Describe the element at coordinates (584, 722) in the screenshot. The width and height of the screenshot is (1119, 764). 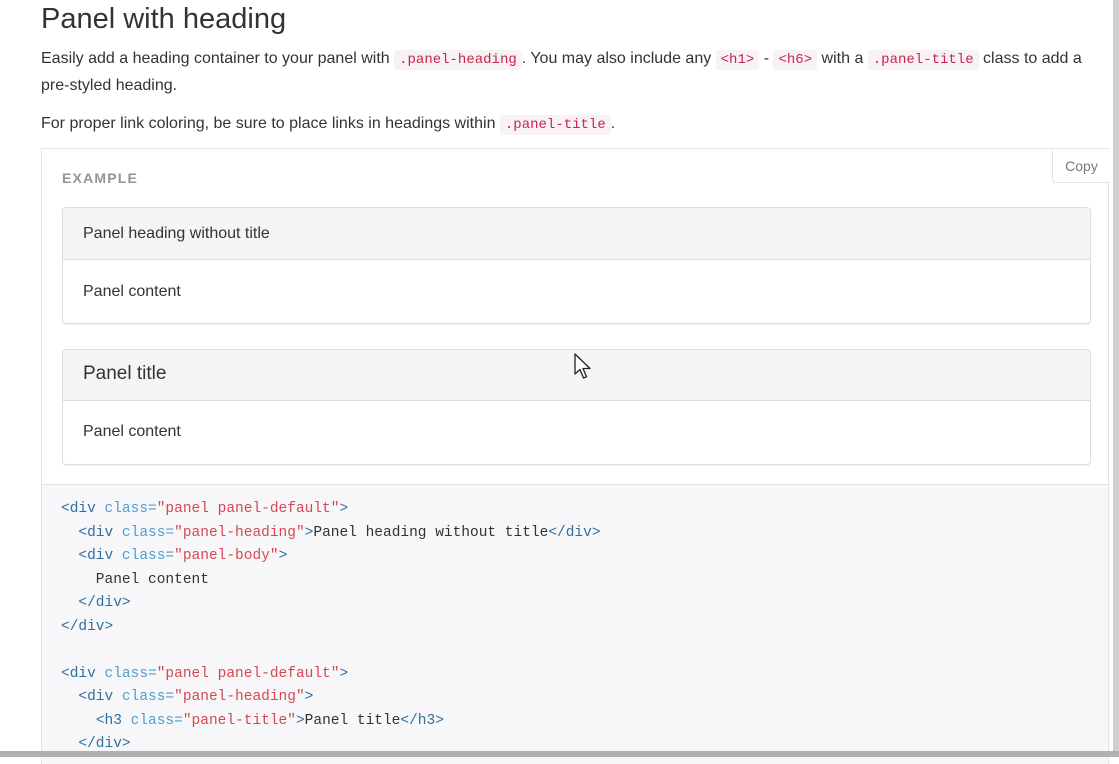
I see `code-line: <h3 class="panel-title">Panel title</h3>` at that location.